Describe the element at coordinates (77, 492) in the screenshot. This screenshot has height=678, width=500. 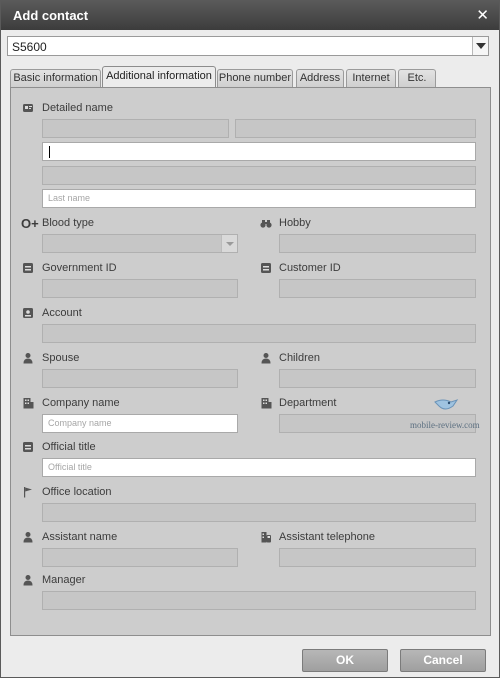
I see `office-location-label: Office location` at that location.